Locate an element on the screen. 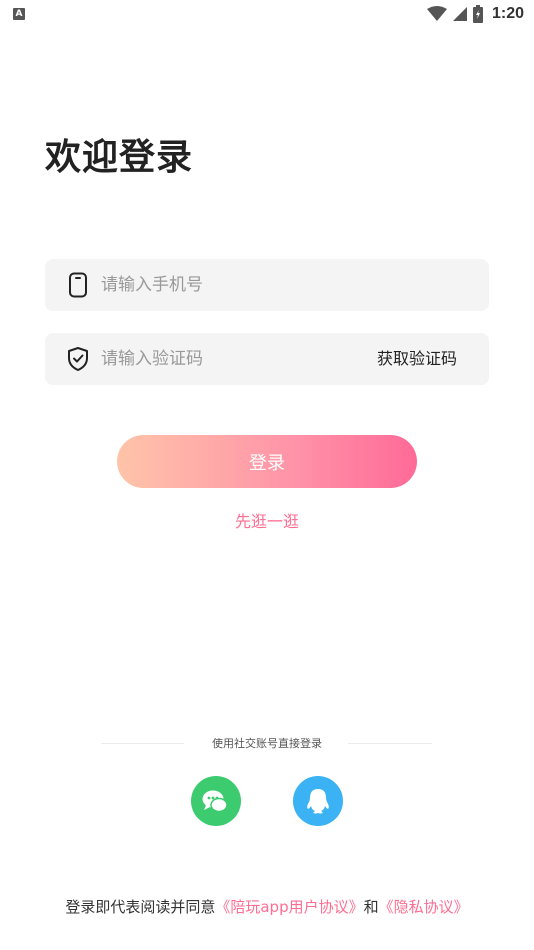 This screenshot has width=534, height=950. agreement-text: 登录即代表阅读并同意《陪玩app用户协议》和《隐私协议》 is located at coordinates (267, 906).